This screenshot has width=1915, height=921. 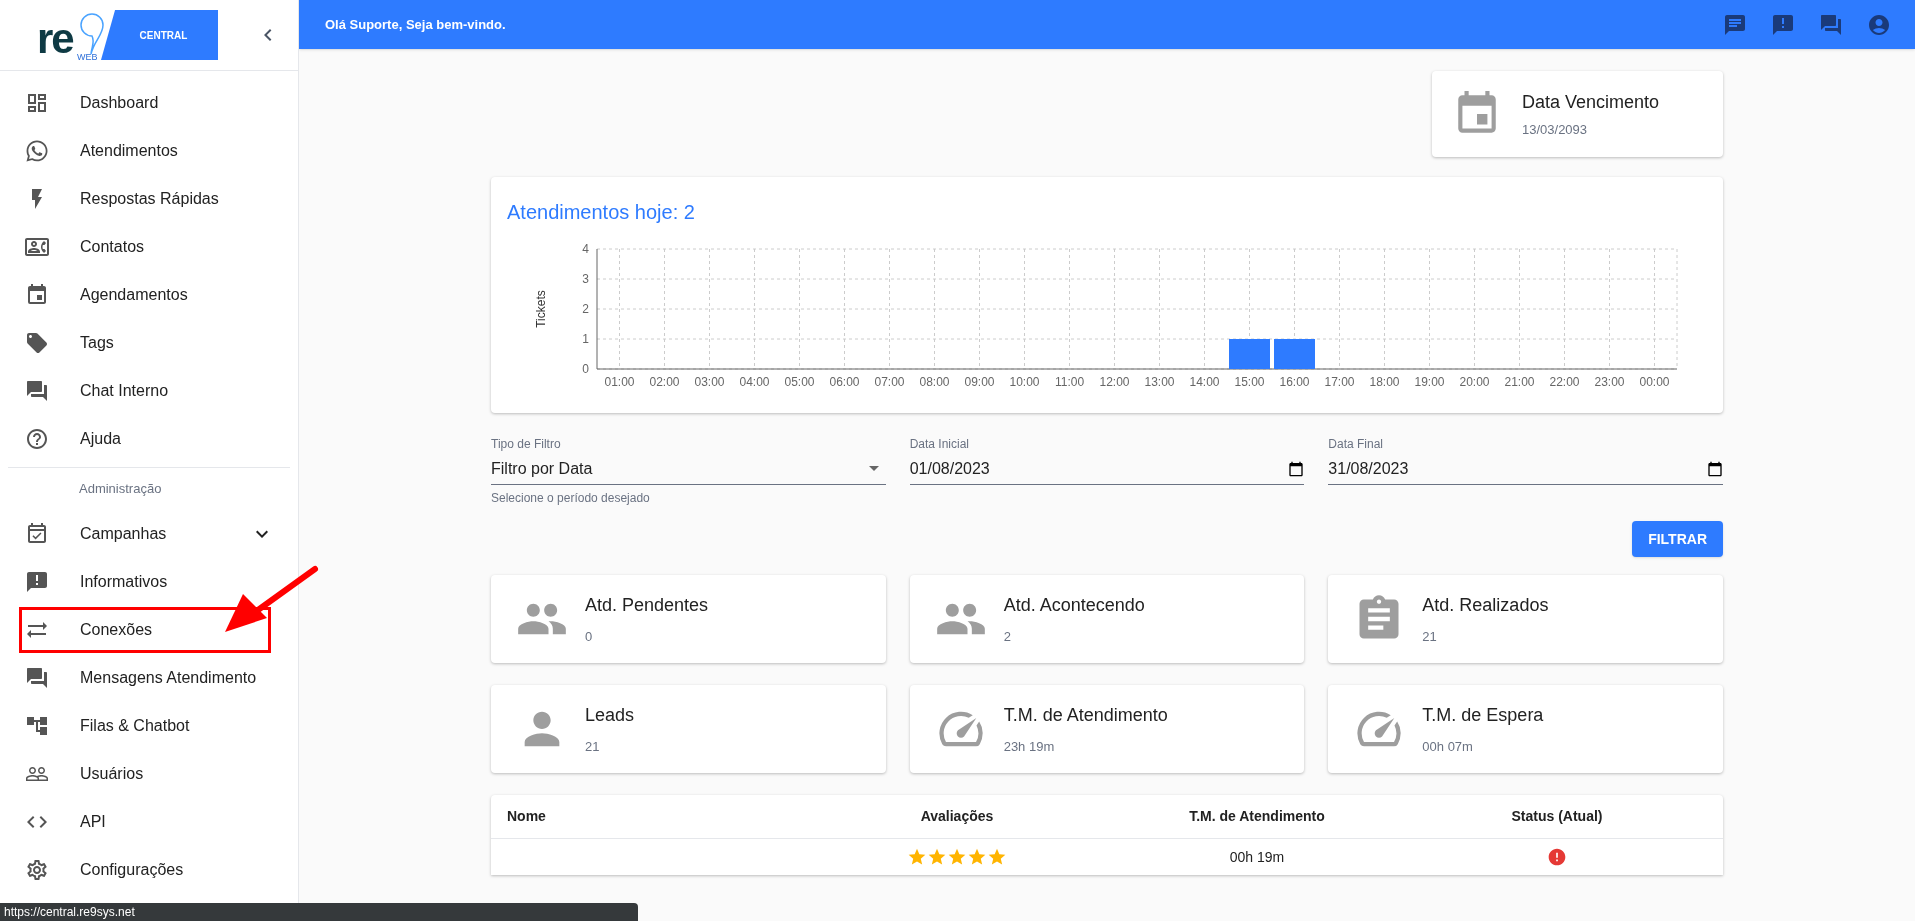 What do you see at coordinates (149, 774) in the screenshot?
I see `sidebar-item: Usuários` at bounding box center [149, 774].